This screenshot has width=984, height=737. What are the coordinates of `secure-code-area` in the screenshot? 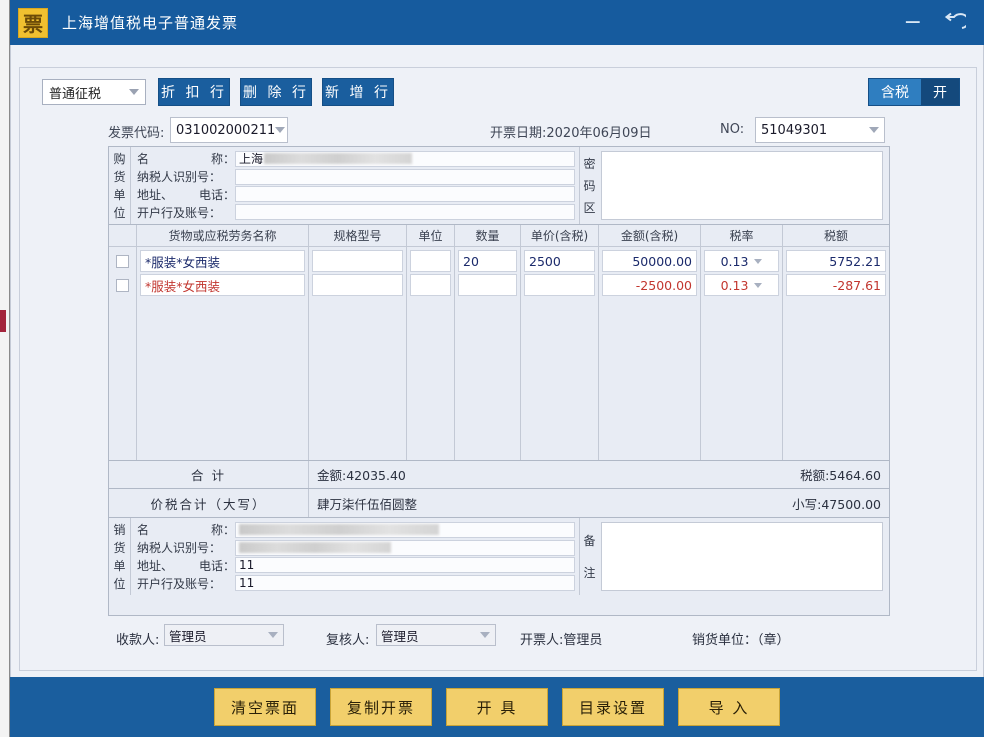 It's located at (742, 185).